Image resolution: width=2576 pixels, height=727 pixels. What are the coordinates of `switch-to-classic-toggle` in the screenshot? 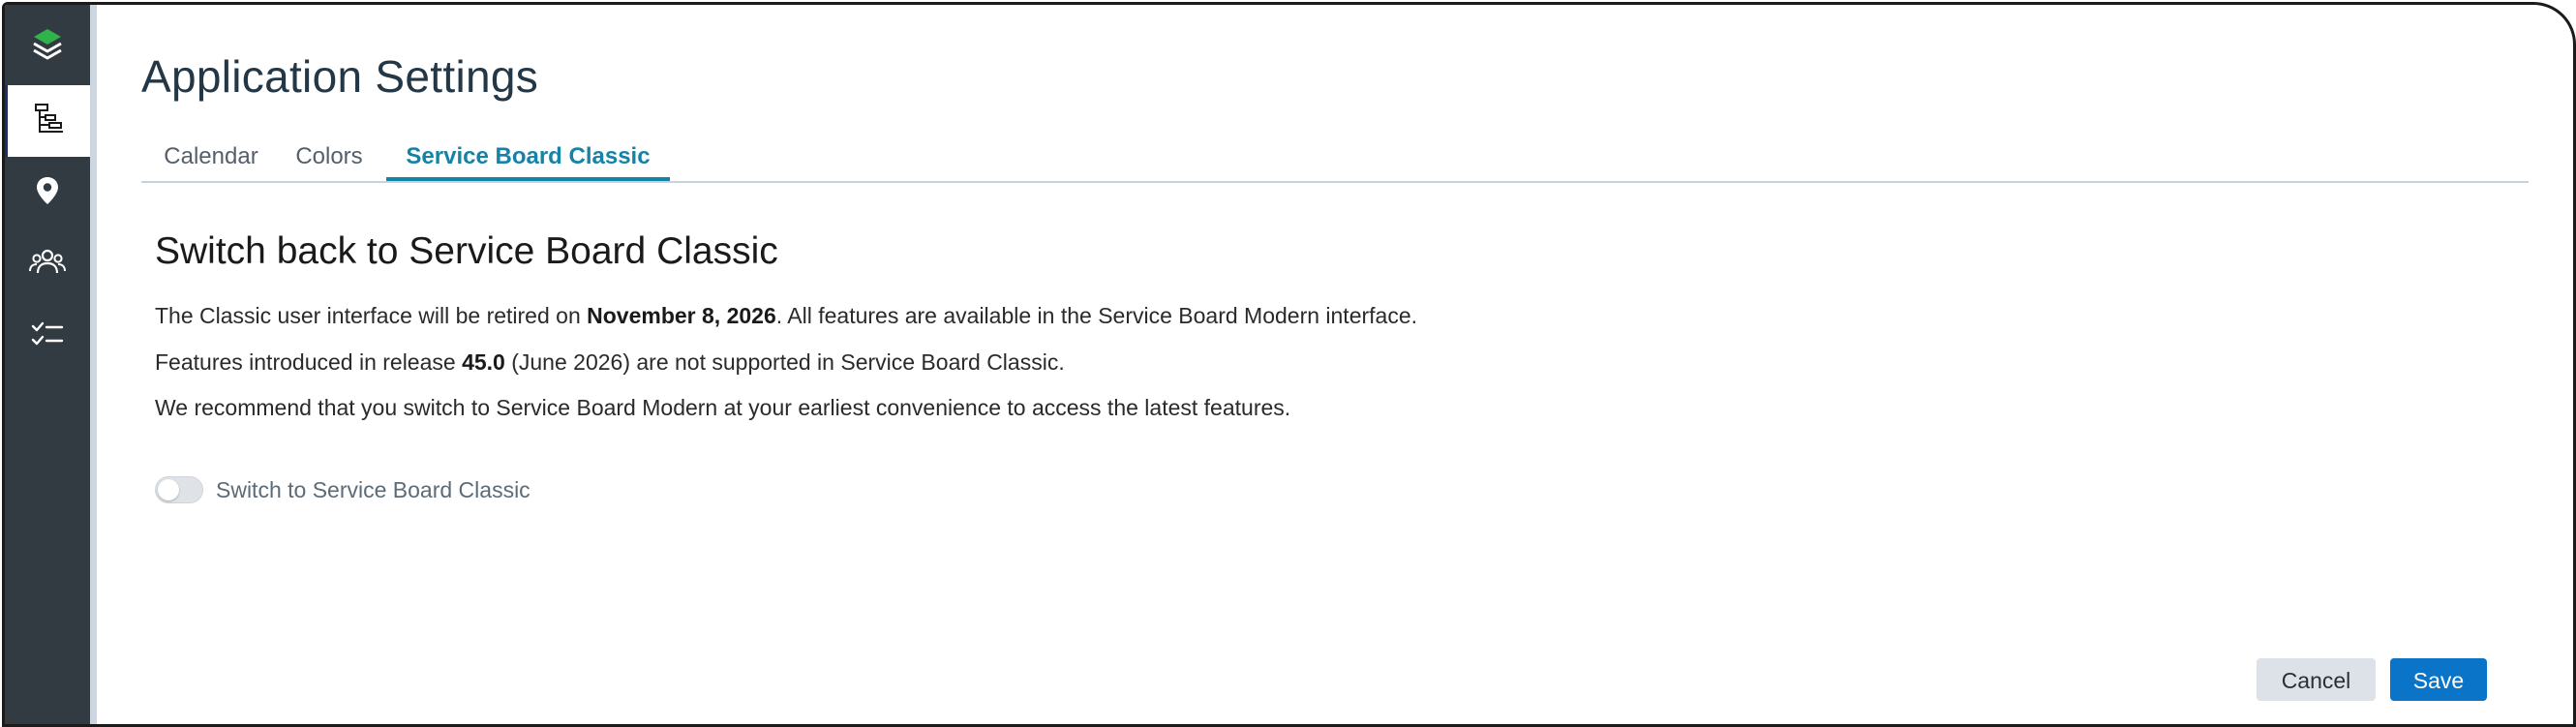 It's located at (179, 489).